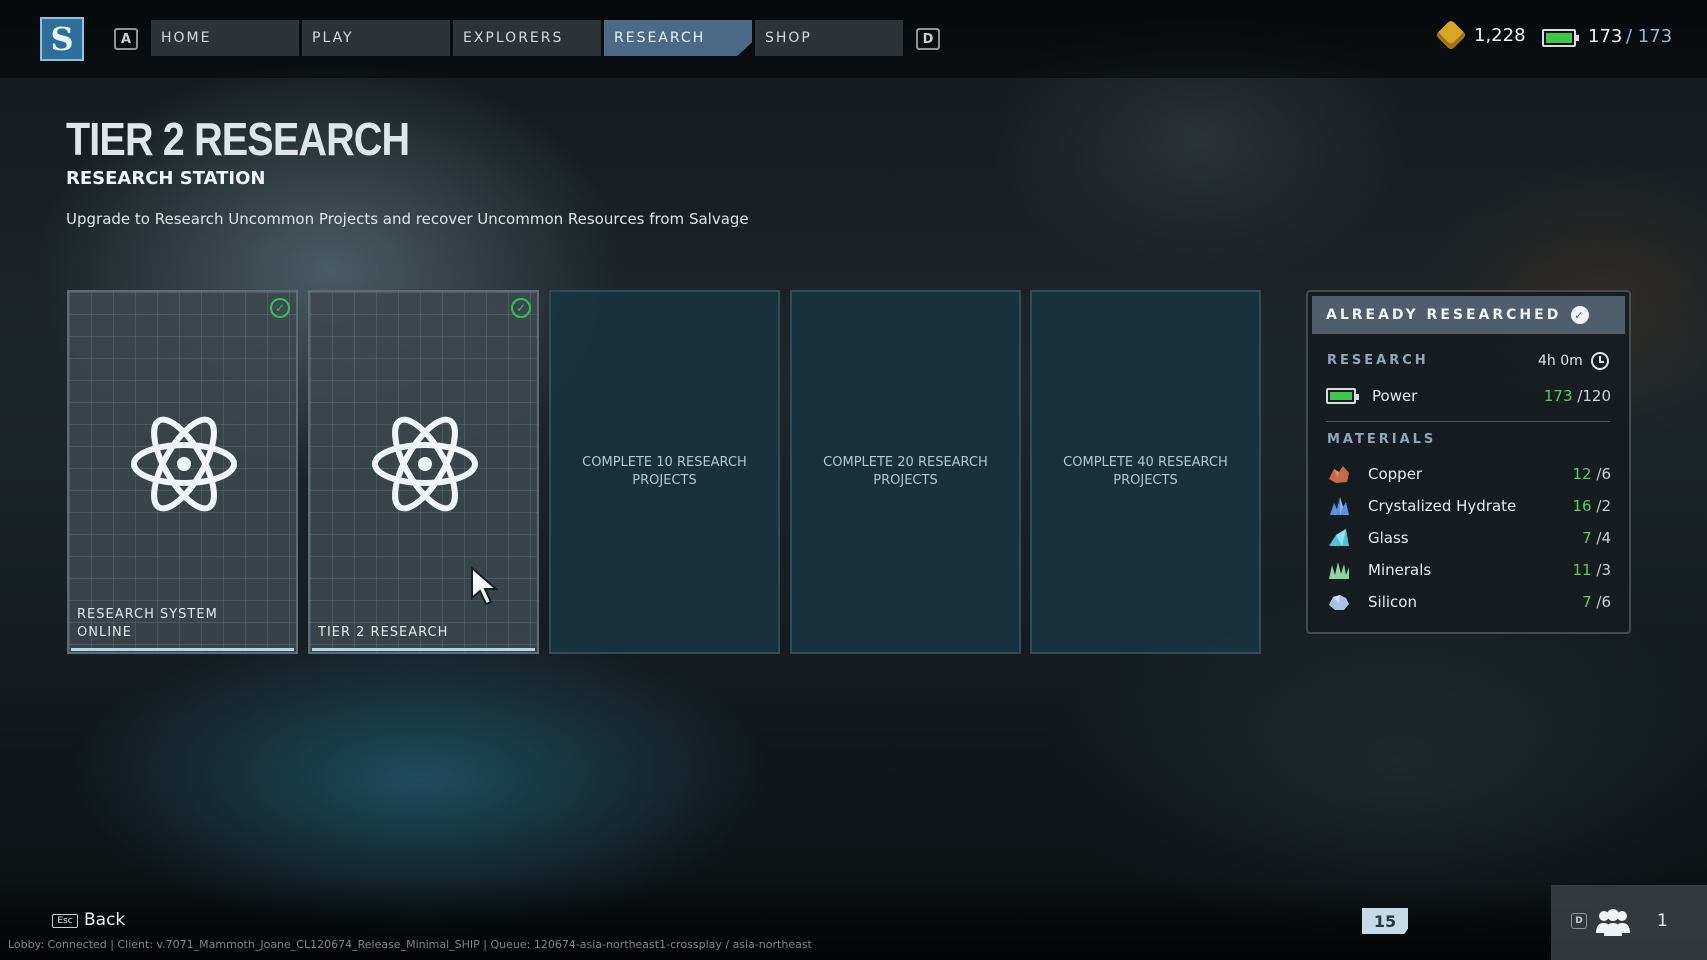  I want to click on research-time-value: 4h 0m, so click(1560, 361).